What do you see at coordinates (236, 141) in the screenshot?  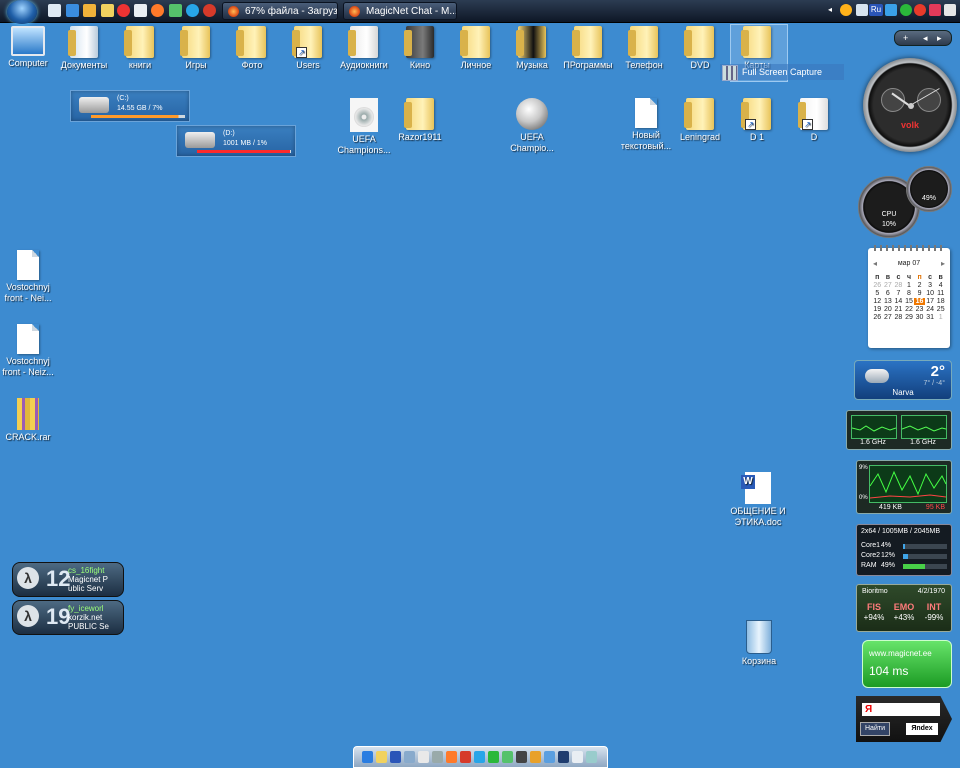 I see `drive-d-panel: (D:) 1001 MB / 1%` at bounding box center [236, 141].